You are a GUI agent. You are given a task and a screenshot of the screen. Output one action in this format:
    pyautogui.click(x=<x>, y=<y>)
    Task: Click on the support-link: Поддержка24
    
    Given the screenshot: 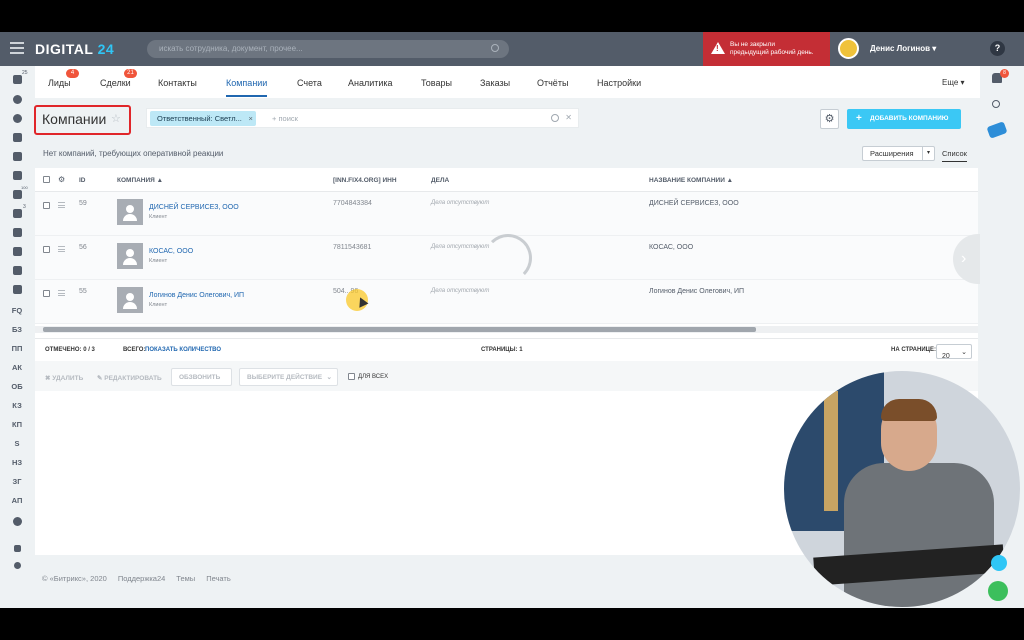 What is the action you would take?
    pyautogui.click(x=141, y=578)
    